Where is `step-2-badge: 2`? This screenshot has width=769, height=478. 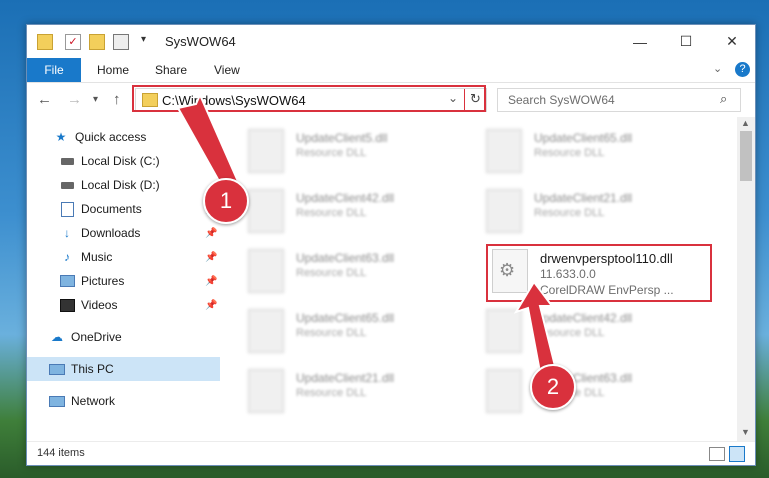
step-2-badge: 2 is located at coordinates (553, 387).